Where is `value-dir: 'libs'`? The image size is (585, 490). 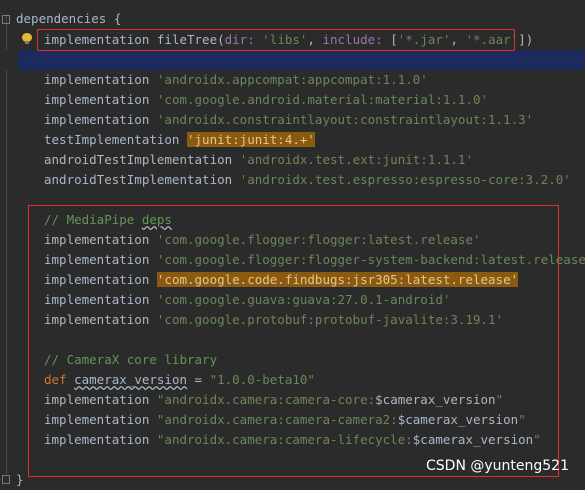 value-dir: 'libs' is located at coordinates (285, 39).